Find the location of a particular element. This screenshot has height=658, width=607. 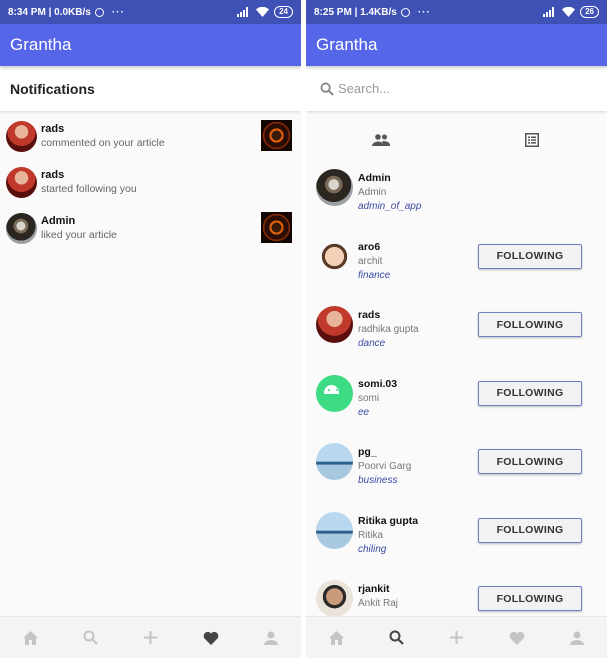

status-time: 8:34 PM | 0.0KB/s is located at coordinates (49, 12).